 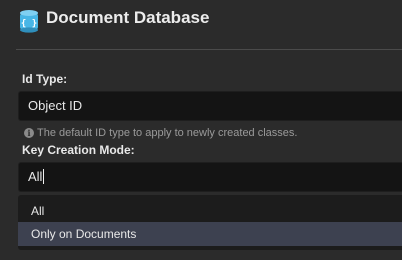 I want to click on id-type-label: Id Type:, so click(x=45, y=79).